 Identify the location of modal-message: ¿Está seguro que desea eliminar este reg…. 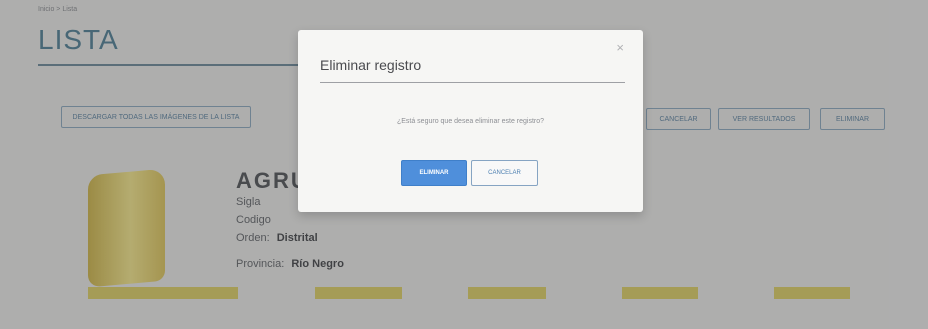
(470, 121).